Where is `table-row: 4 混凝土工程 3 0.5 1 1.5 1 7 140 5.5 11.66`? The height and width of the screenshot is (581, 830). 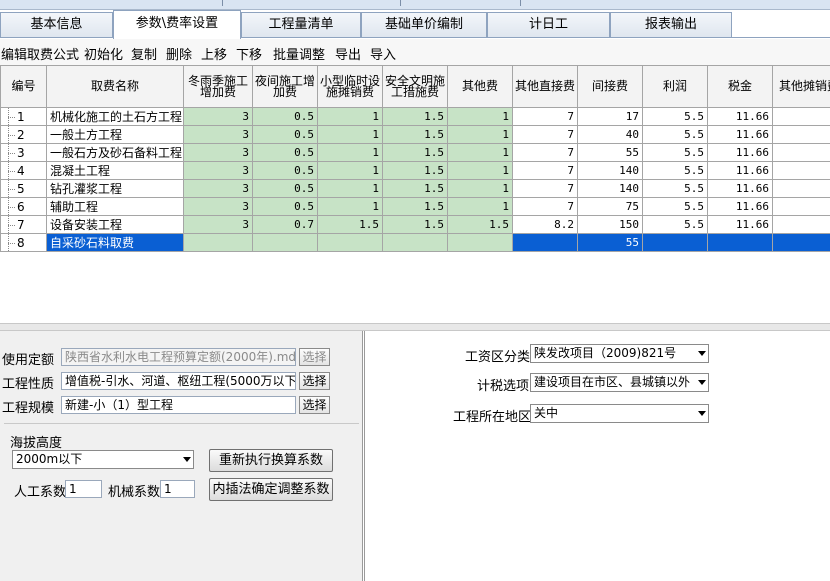 table-row: 4 混凝土工程 3 0.5 1 1.5 1 7 140 5.5 11.66 is located at coordinates (415, 170).